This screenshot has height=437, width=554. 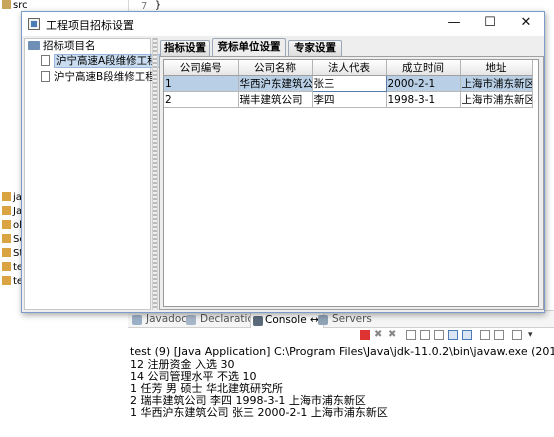 What do you see at coordinates (12, 213) in the screenshot?
I see `explorer-item: Ja` at bounding box center [12, 213].